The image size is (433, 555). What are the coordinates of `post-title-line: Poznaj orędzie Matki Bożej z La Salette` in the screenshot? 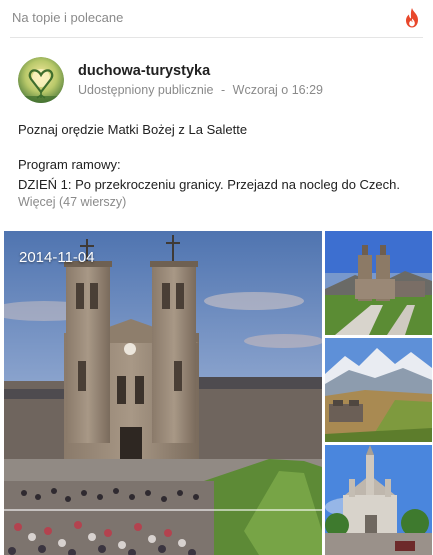 It's located at (133, 129).